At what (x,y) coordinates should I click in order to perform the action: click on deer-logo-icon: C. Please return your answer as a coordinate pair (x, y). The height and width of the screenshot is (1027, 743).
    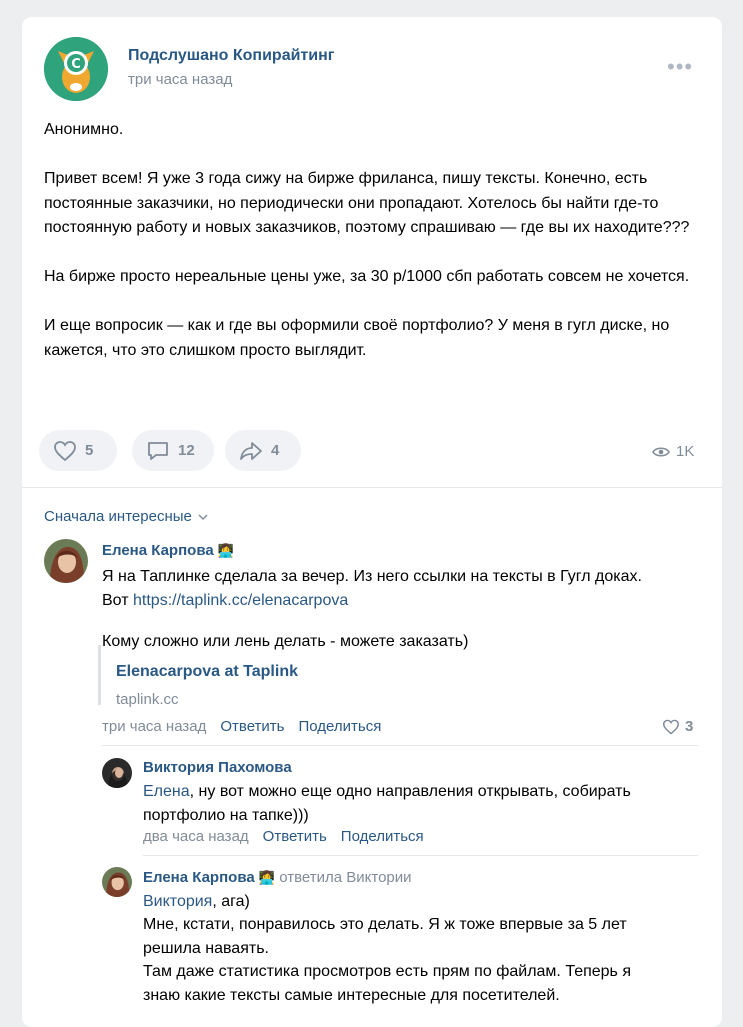
    Looking at the image, I should click on (76, 69).